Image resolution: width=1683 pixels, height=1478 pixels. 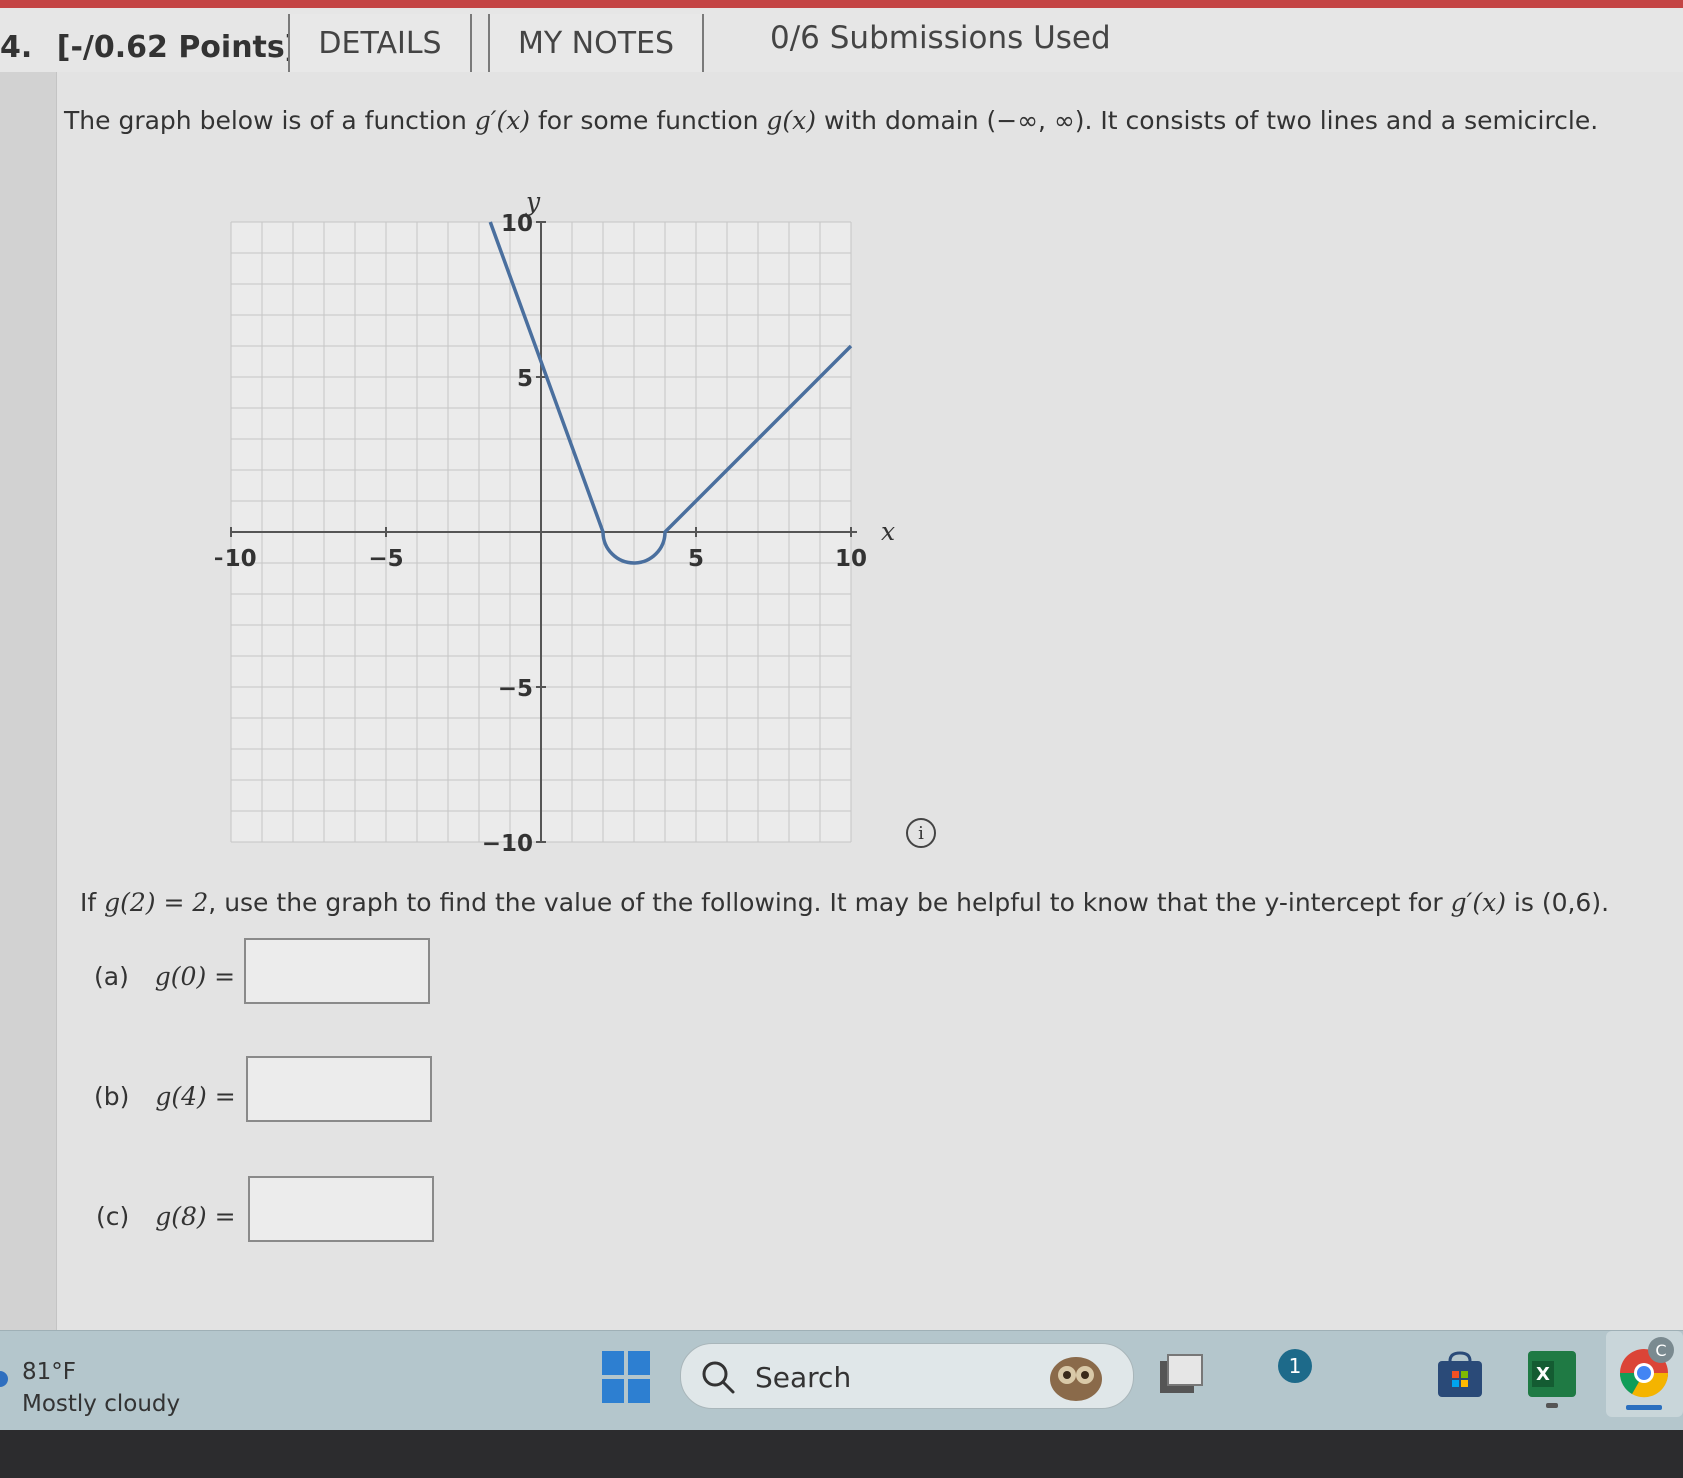 What do you see at coordinates (1478, 902) in the screenshot?
I see `question-function: g′(x)` at bounding box center [1478, 902].